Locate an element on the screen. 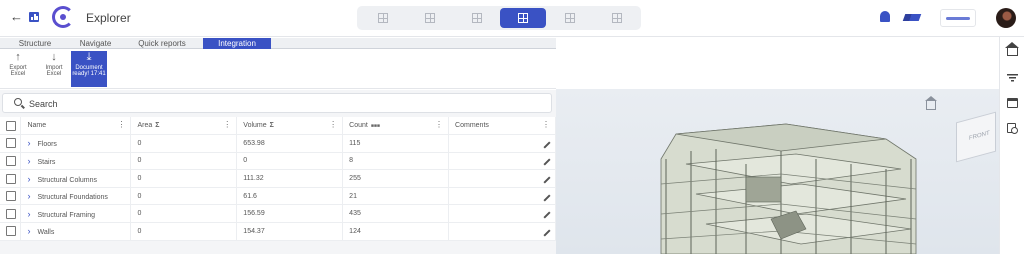 The image size is (1024, 254). bar-chart-icon is located at coordinates (34, 17).